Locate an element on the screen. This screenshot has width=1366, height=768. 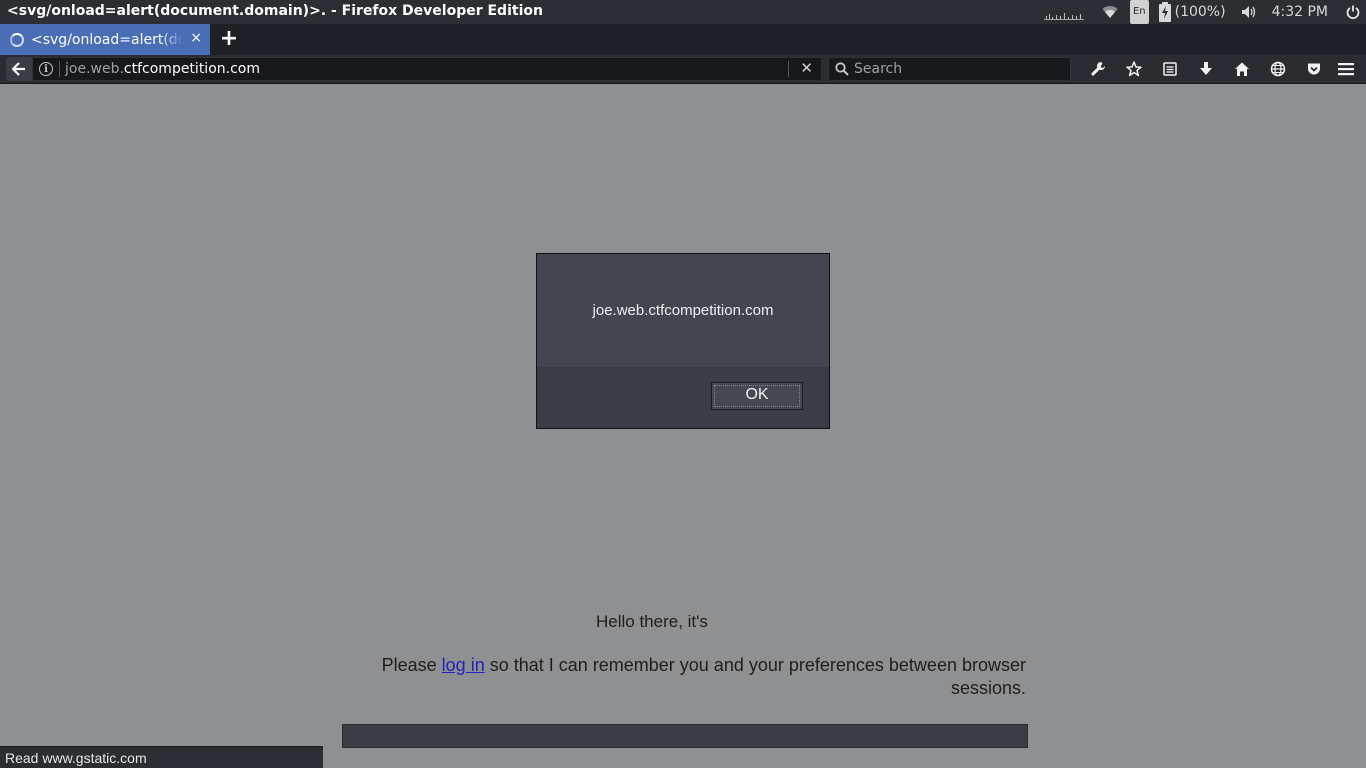
status-bar: Read www.gstatic.com is located at coordinates (161, 757).